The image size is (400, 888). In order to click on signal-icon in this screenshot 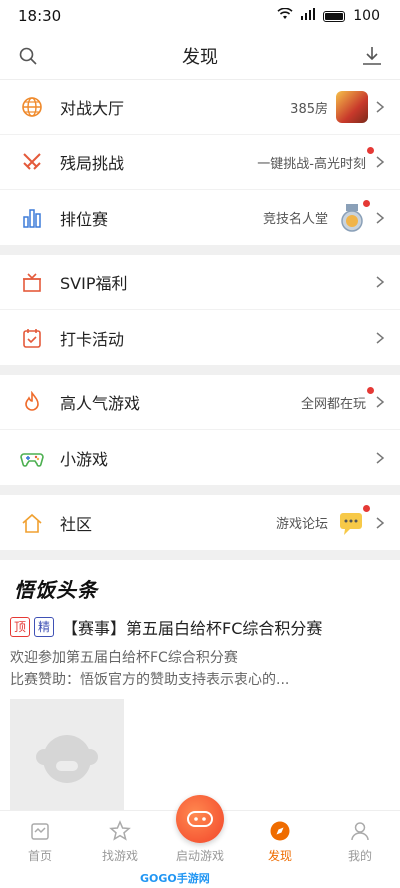, I will do `click(308, 16)`.